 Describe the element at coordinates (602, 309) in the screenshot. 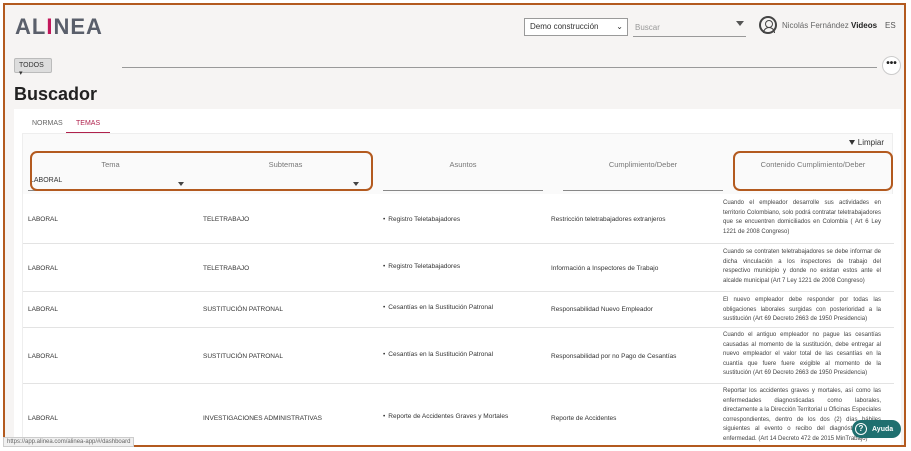

I see `row-deber: Responsabilidad Nuevo Empleador` at that location.